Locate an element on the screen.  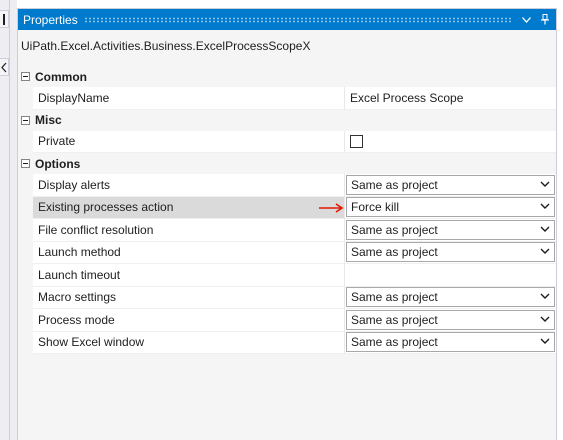
property-row-existing-processes-action: Existing processes action Force kill is located at coordinates (287, 207).